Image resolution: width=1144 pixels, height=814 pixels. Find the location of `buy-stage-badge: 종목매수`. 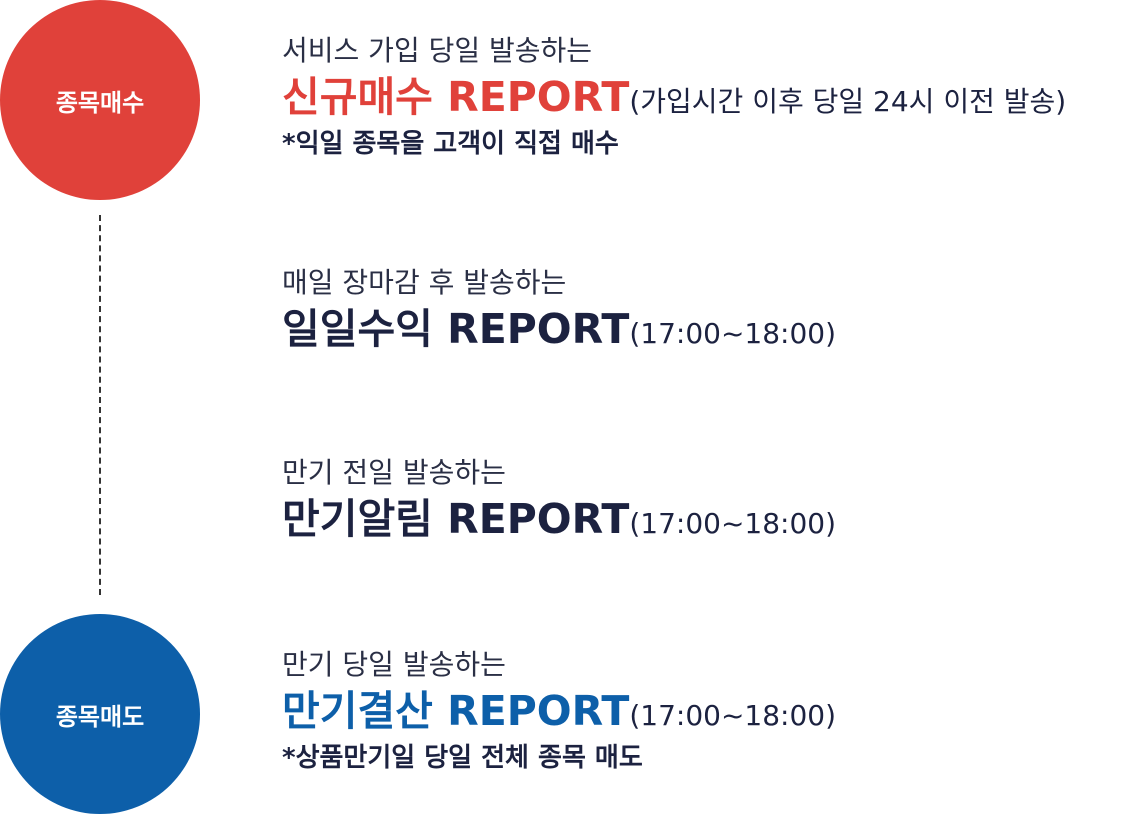

buy-stage-badge: 종목매수 is located at coordinates (100, 100).